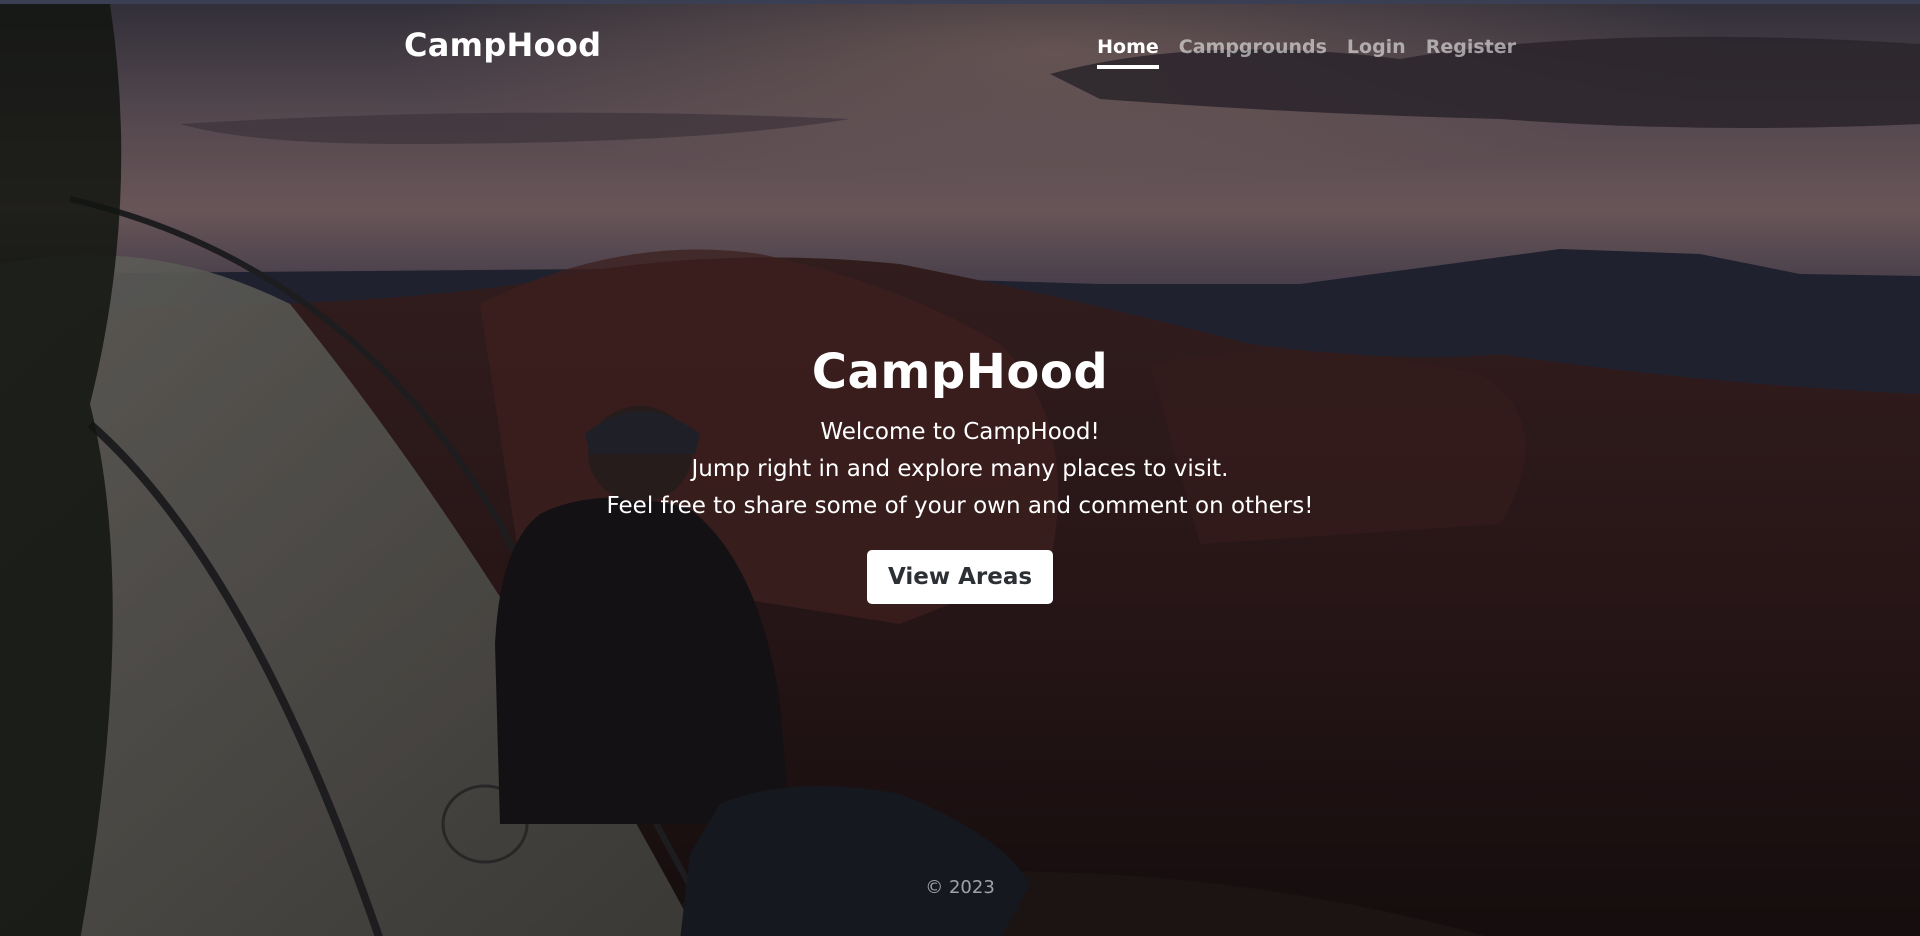 The image size is (1920, 936). I want to click on copyright-text: © 2023, so click(960, 887).